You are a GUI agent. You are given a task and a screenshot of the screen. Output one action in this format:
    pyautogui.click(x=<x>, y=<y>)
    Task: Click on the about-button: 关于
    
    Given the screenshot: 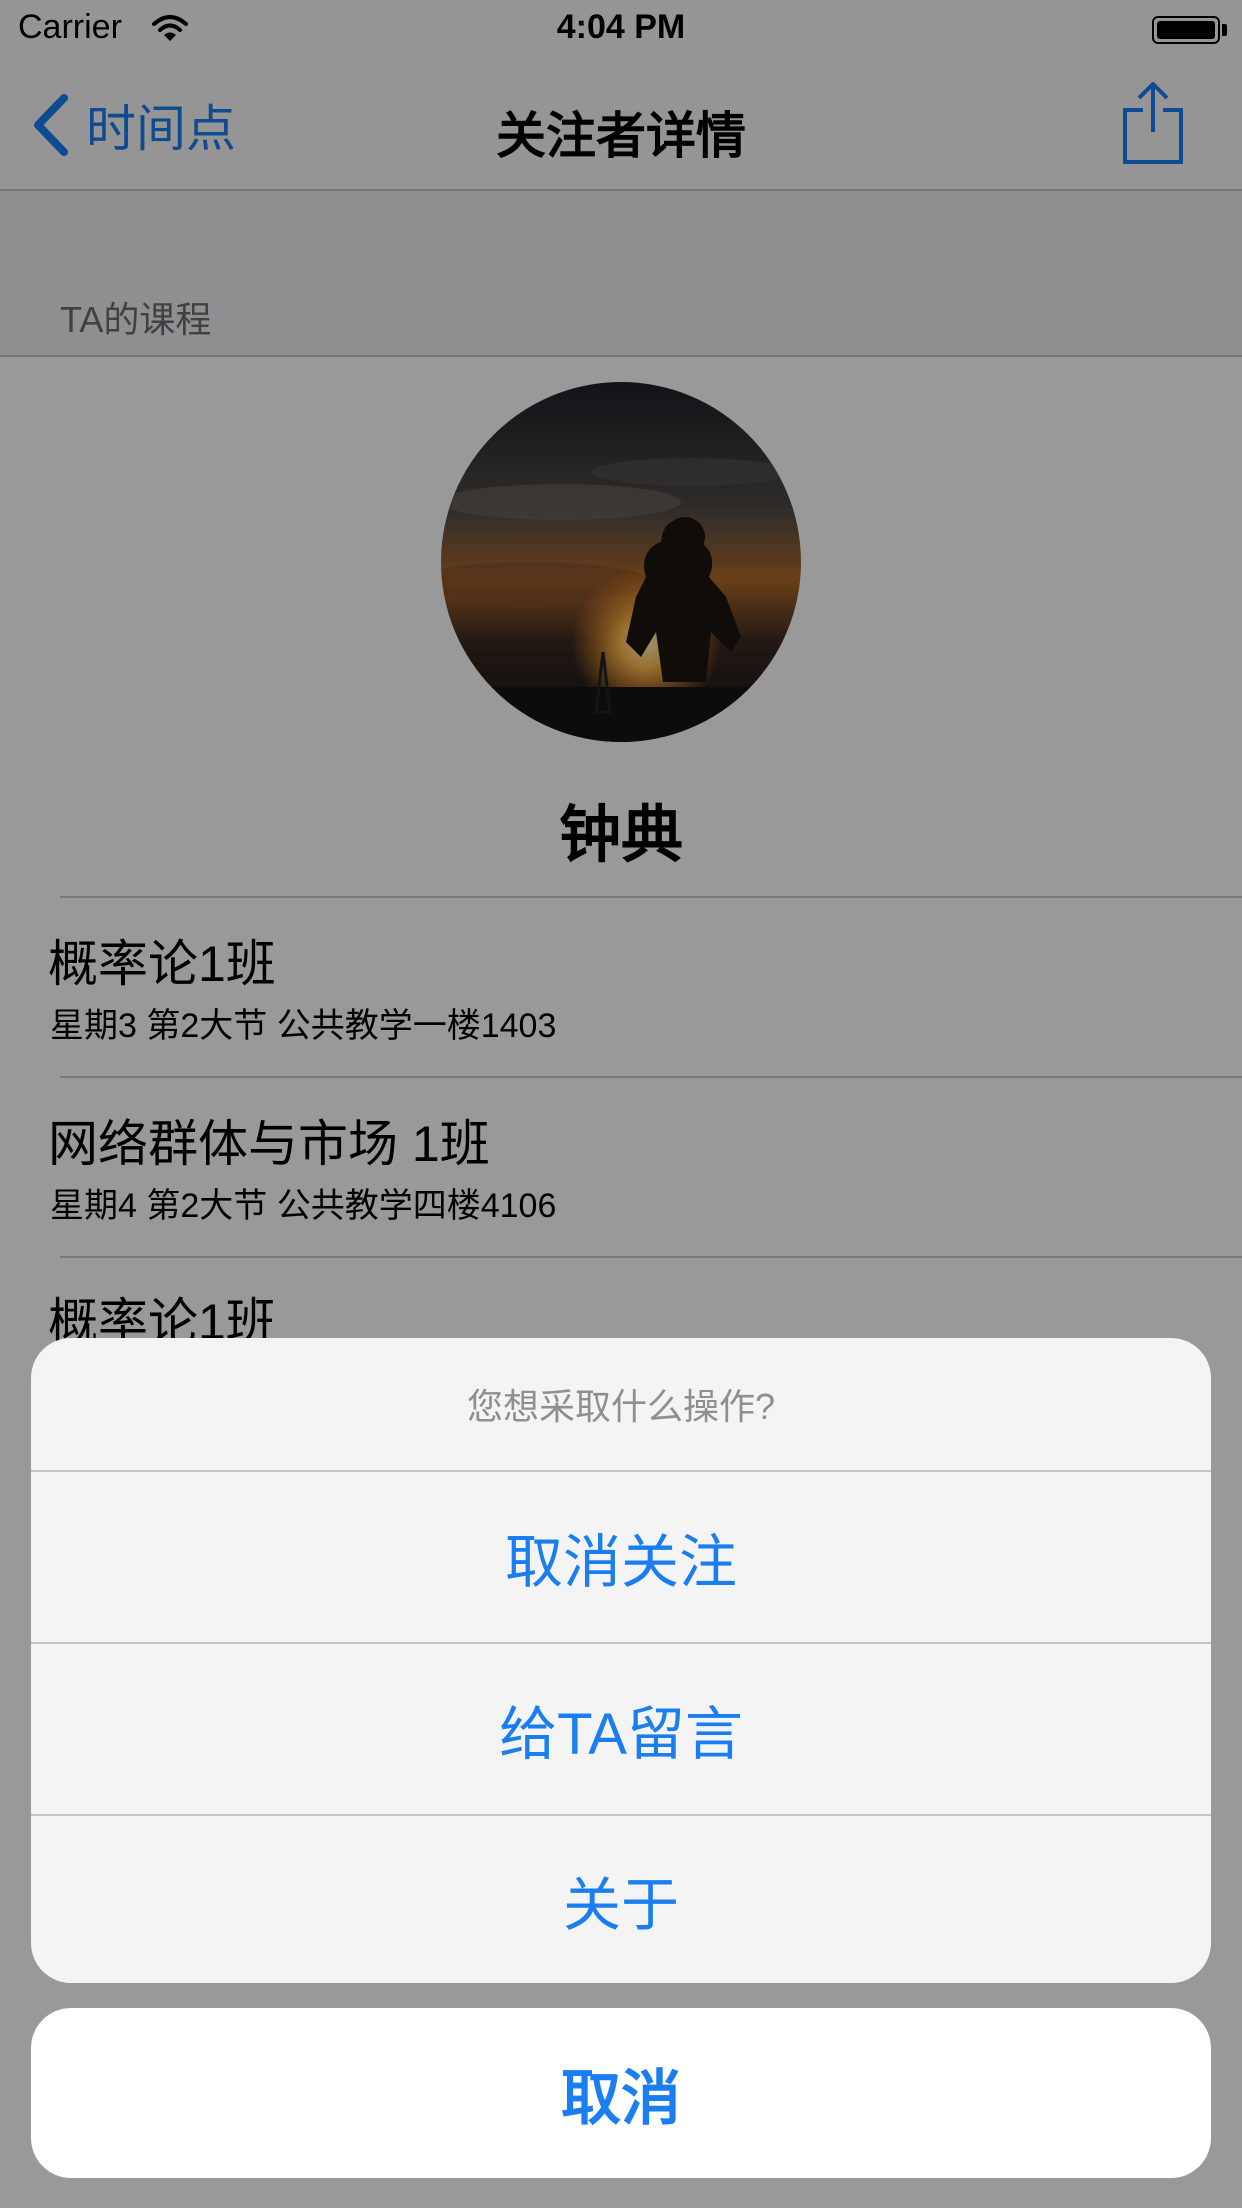 What is the action you would take?
    pyautogui.click(x=621, y=1899)
    